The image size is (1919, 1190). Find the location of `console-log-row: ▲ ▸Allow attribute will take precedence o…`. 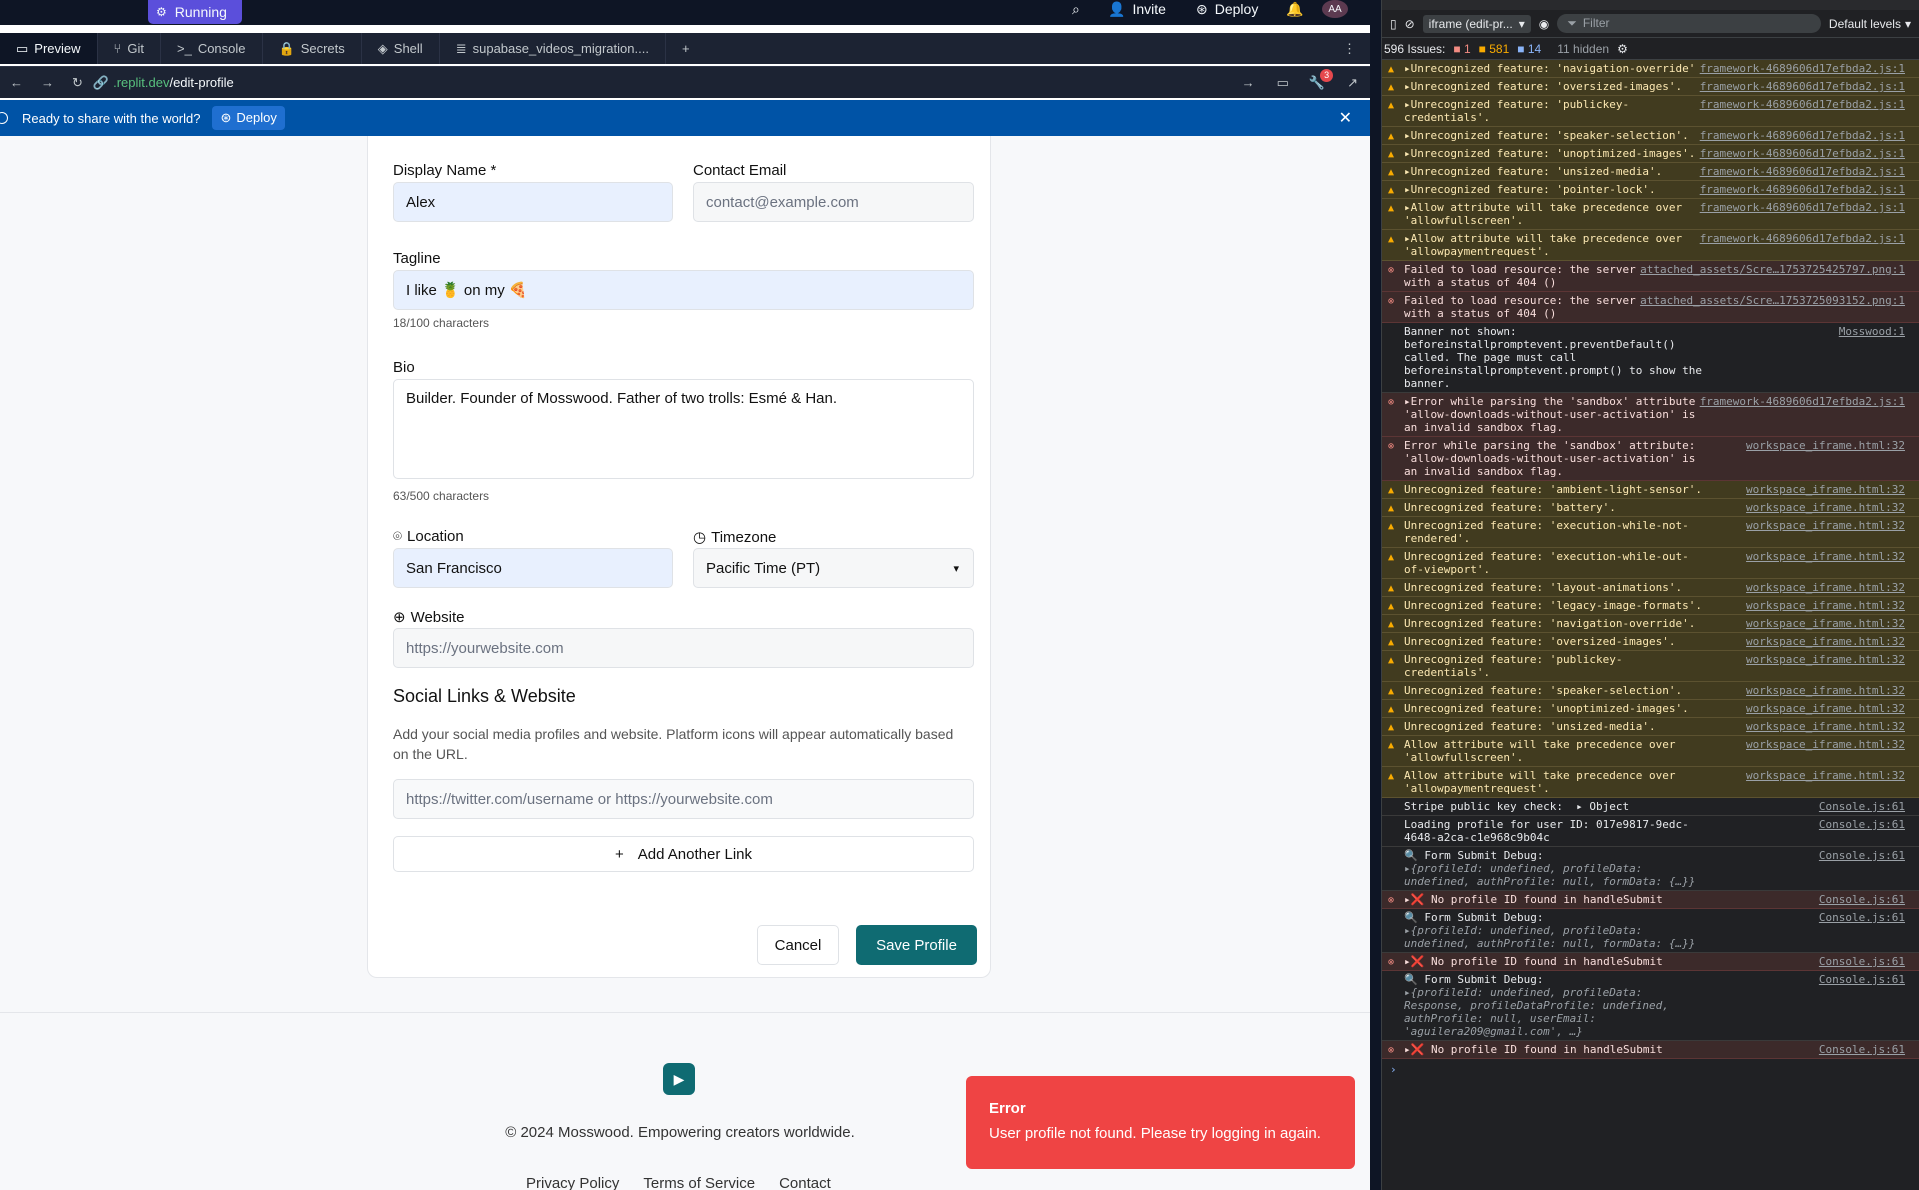

console-log-row: ▲ ▸Allow attribute will take precedence o… is located at coordinates (1650, 214).